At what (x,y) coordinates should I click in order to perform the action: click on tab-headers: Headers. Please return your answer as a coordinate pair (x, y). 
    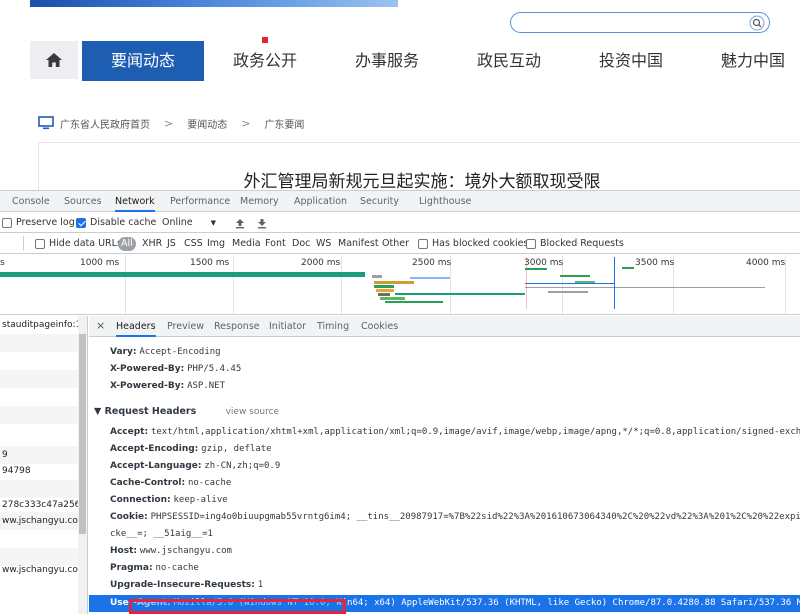
    Looking at the image, I should click on (136, 326).